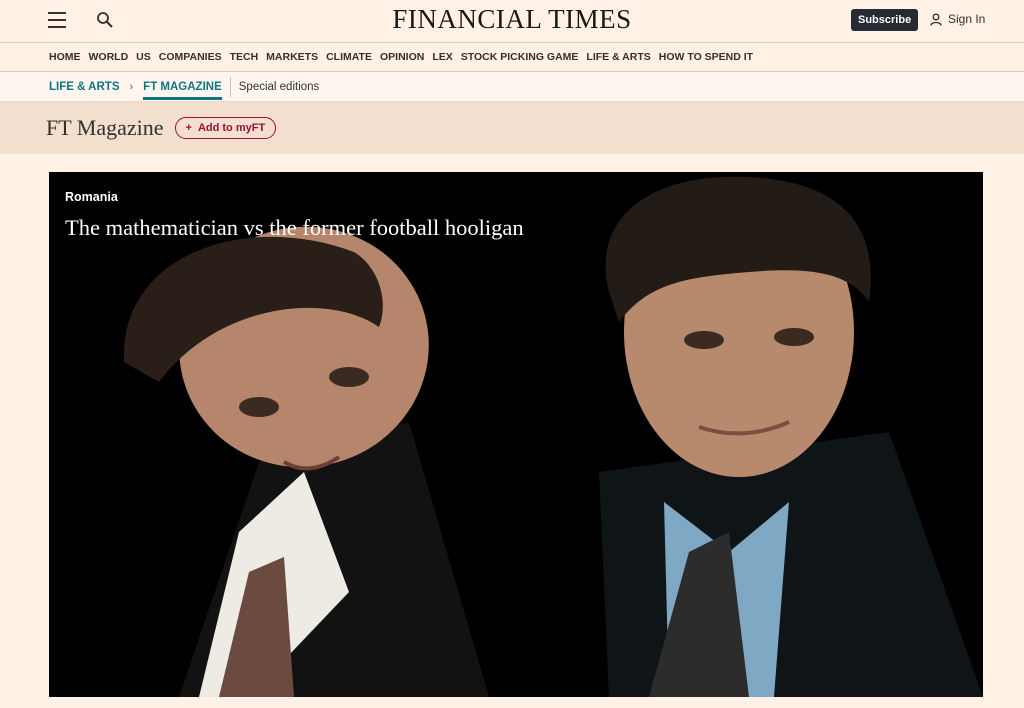 This screenshot has height=708, width=1024. I want to click on nav-item-world: WORLD, so click(109, 57).